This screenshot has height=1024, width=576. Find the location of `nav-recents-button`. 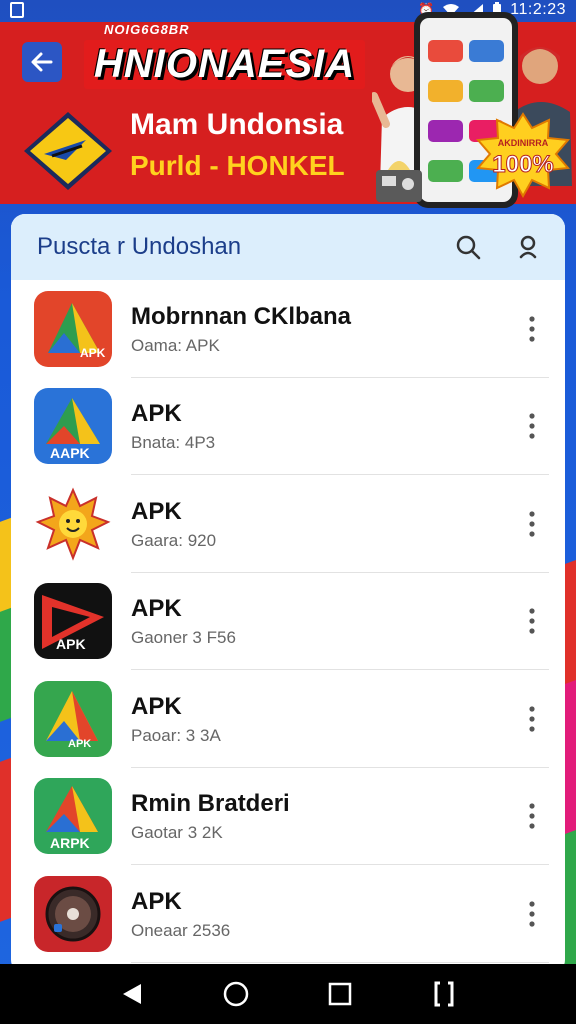

nav-recents-button is located at coordinates (340, 994).